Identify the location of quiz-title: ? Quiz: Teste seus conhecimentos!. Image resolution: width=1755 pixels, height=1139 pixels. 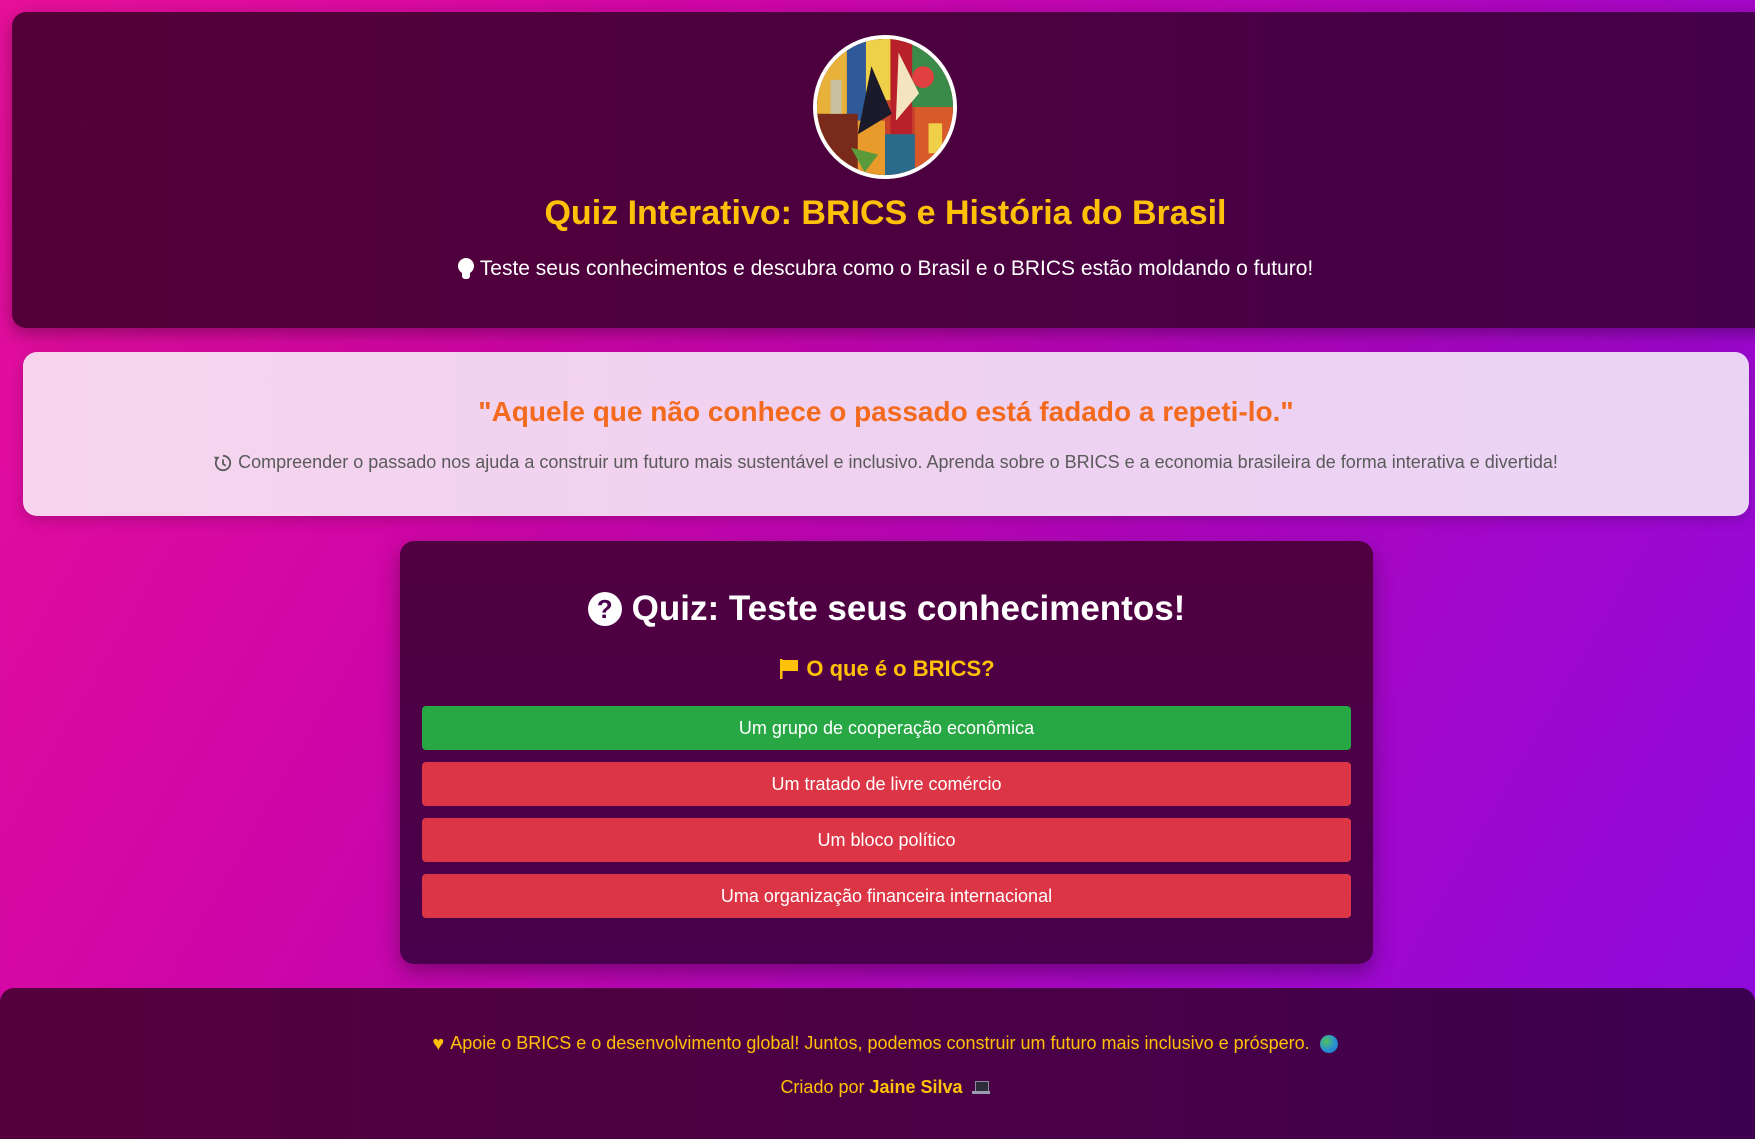
(886, 609).